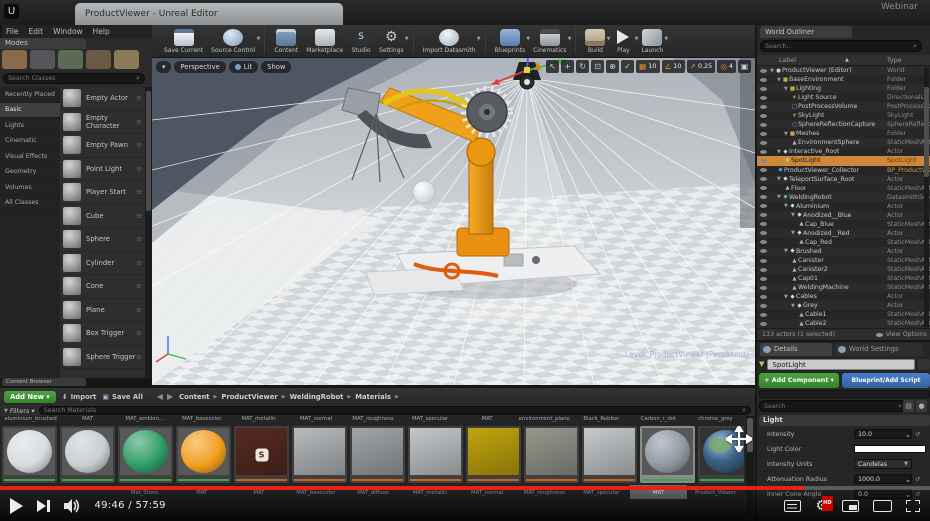 The width and height of the screenshot is (930, 521). I want to click on placeable-actor-item: Player Start ≡, so click(102, 193).